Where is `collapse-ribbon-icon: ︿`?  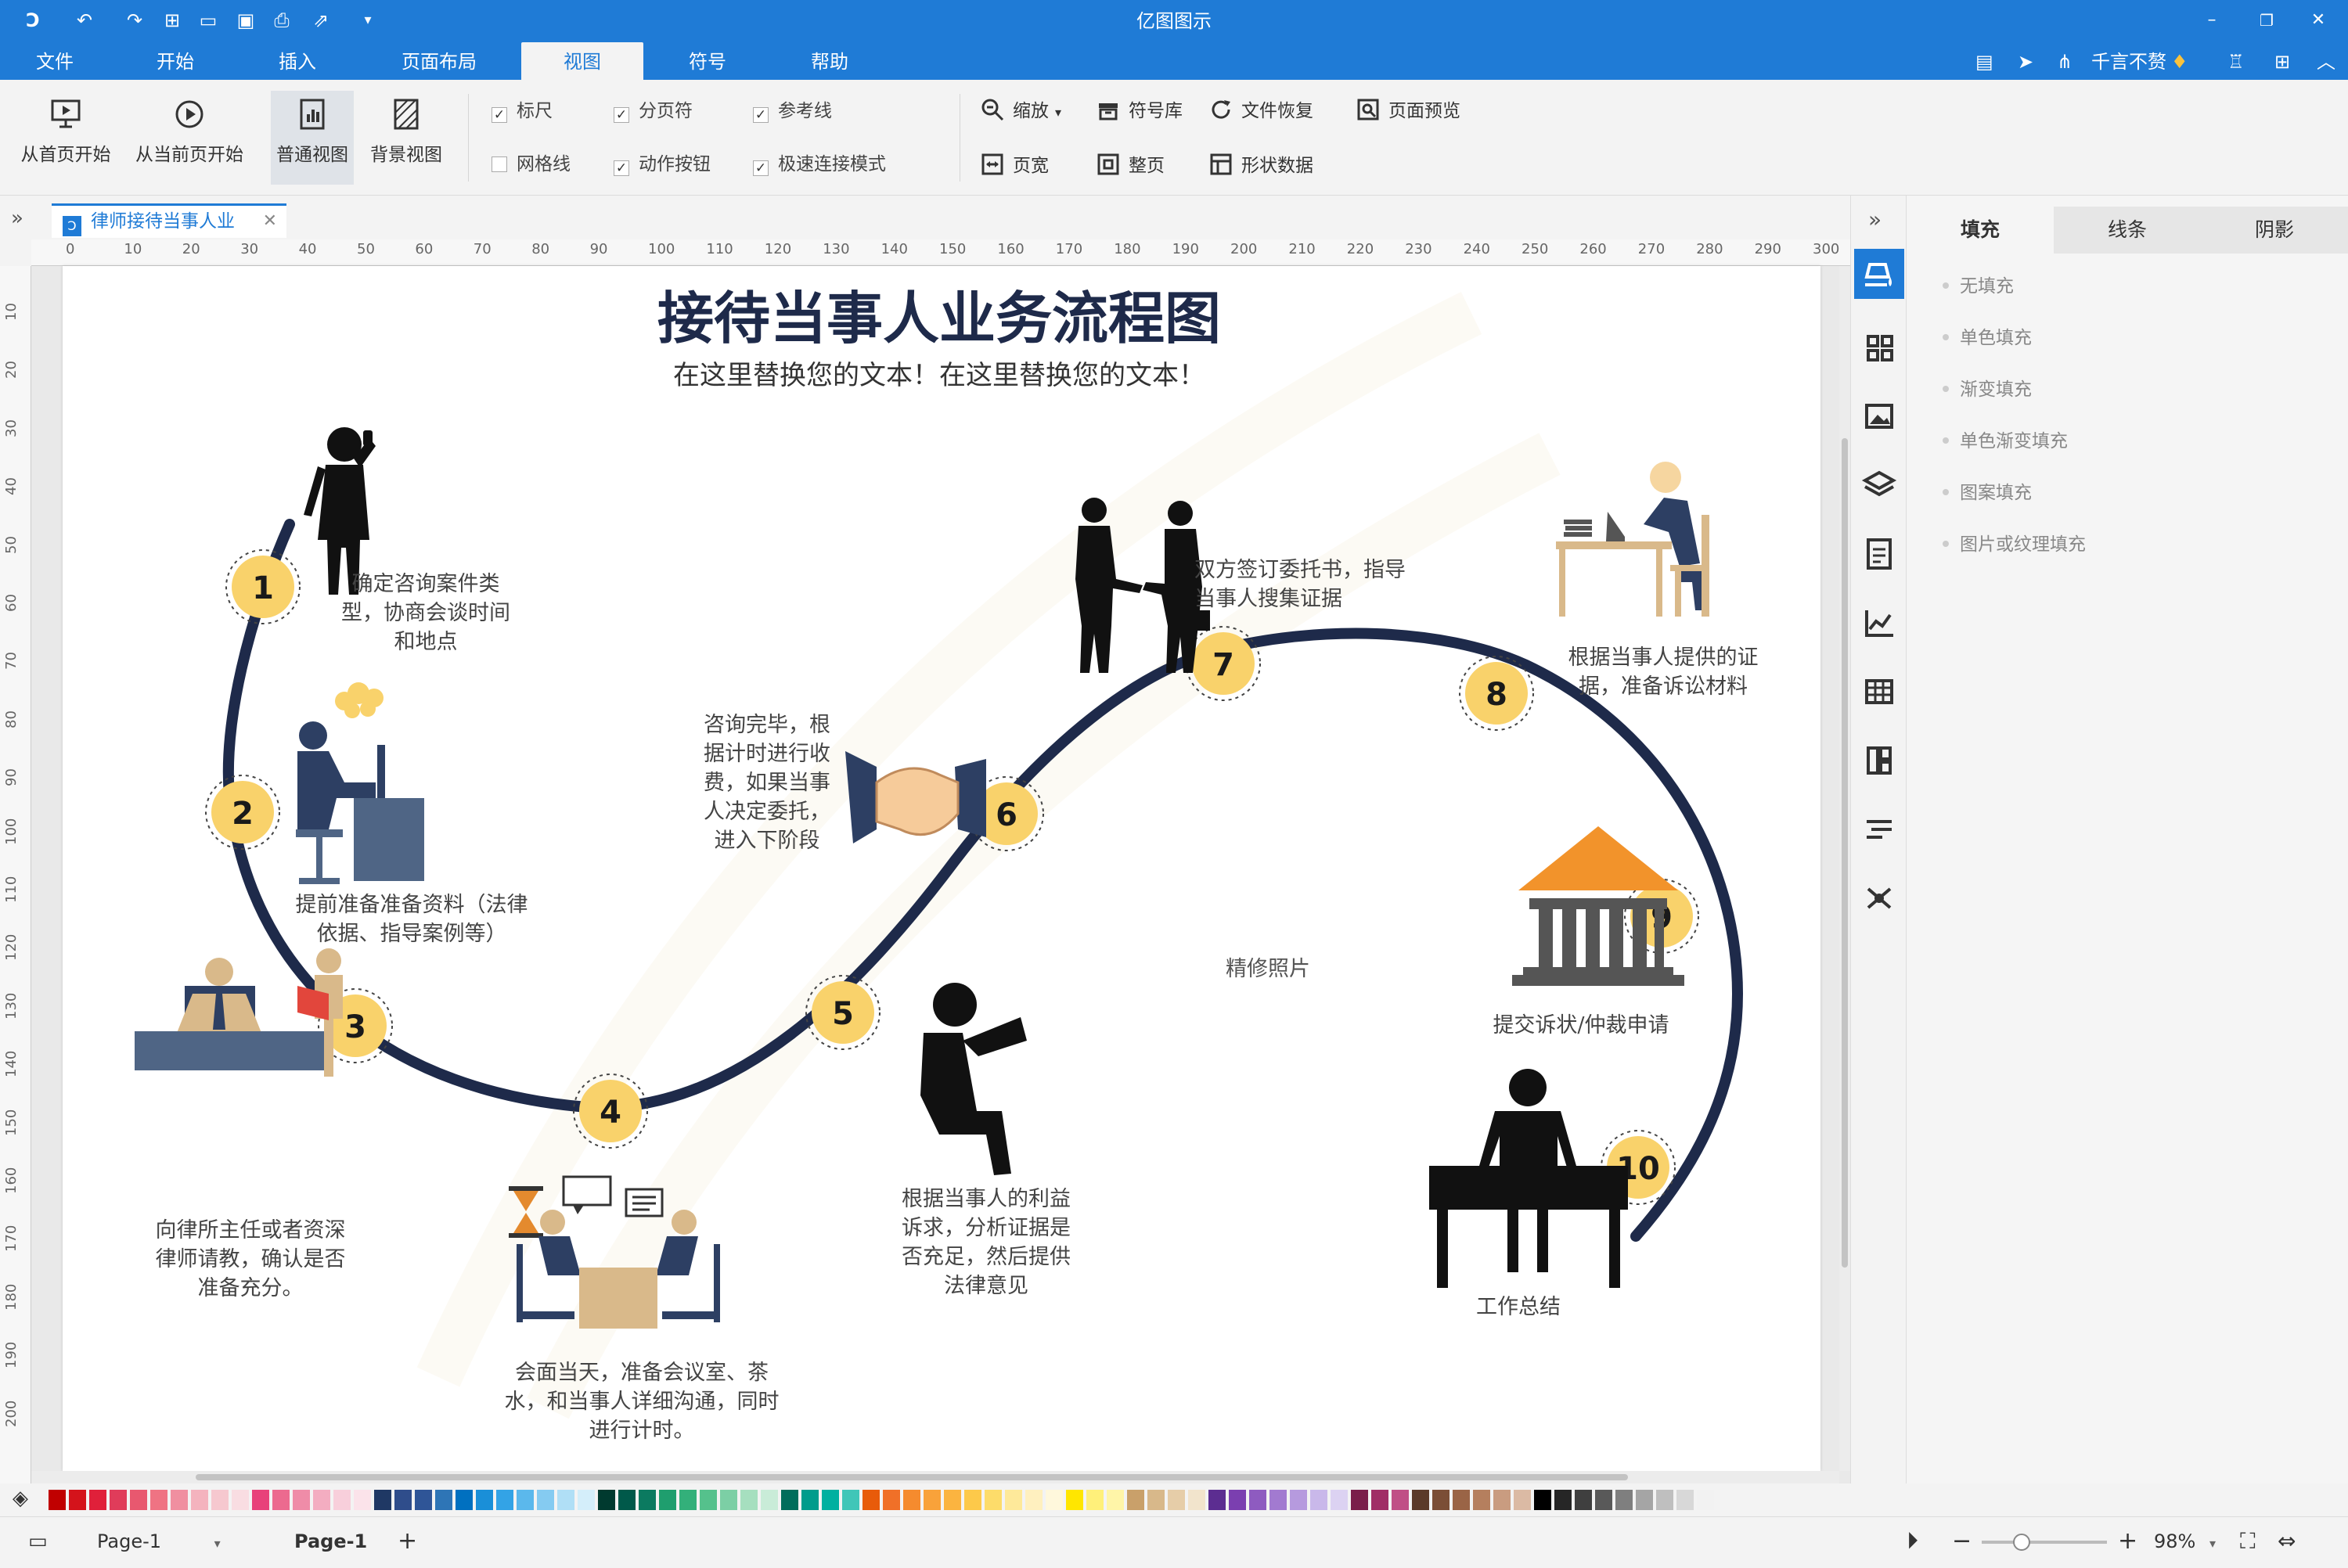 collapse-ribbon-icon: ︿ is located at coordinates (2326, 62).